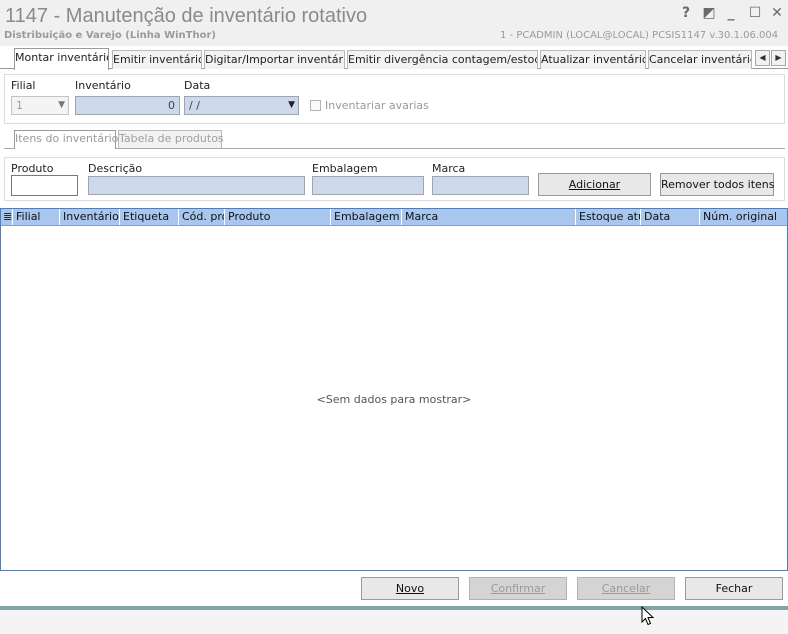  What do you see at coordinates (315, 105) in the screenshot?
I see `avarias-checkbox` at bounding box center [315, 105].